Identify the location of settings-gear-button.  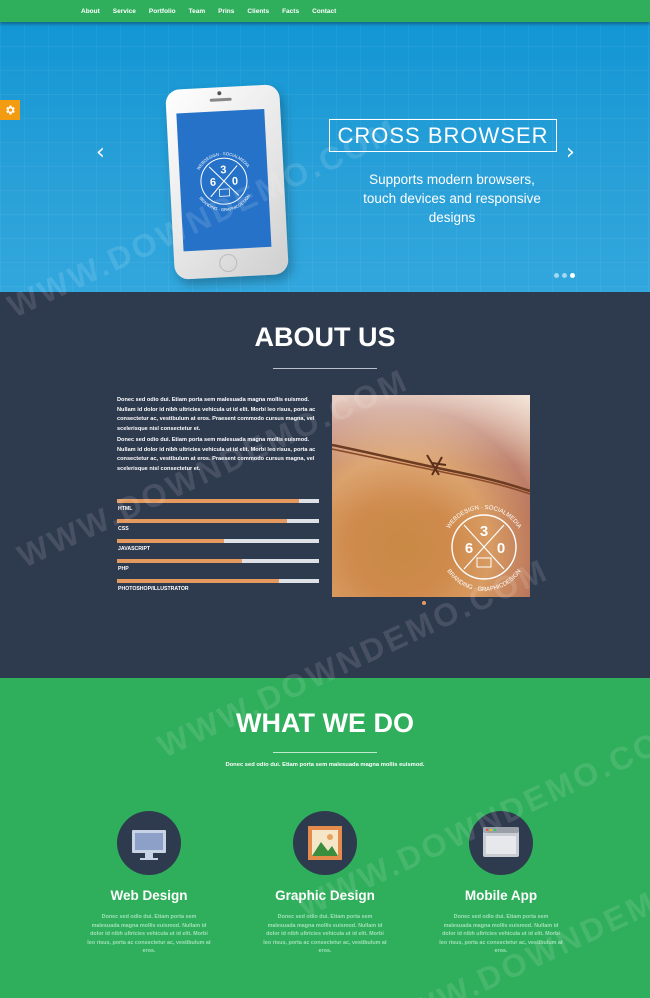
(10, 110).